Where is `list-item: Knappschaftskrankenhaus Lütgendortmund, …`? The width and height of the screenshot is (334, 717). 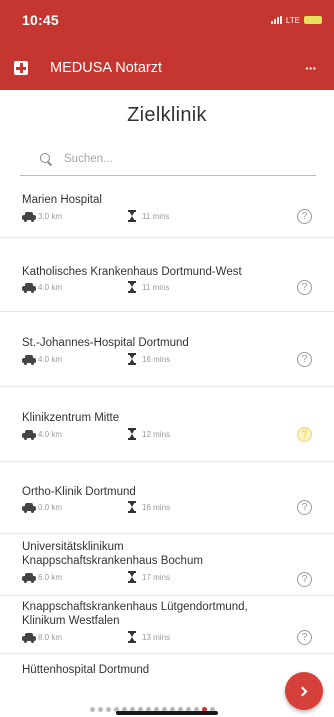 list-item: Knappschaftskrankenhaus Lütgendortmund, … is located at coordinates (167, 625).